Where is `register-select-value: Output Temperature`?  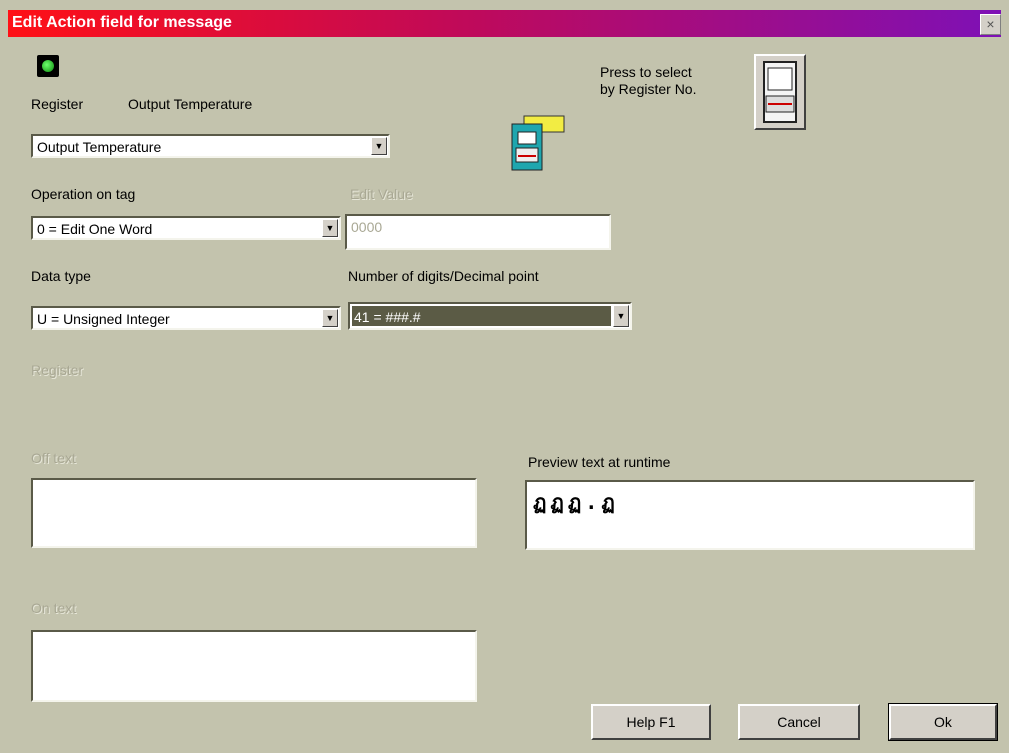 register-select-value: Output Temperature is located at coordinates (99, 147).